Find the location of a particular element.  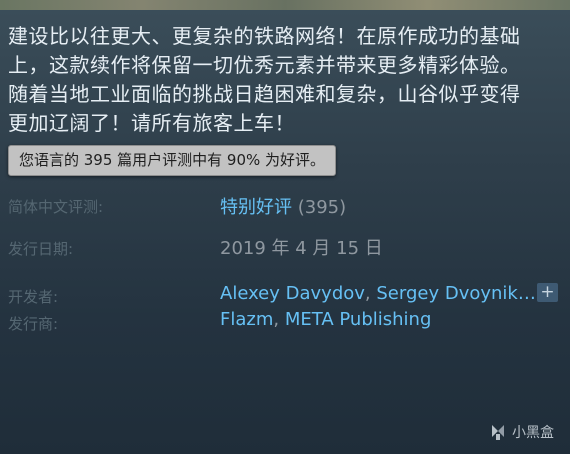

watermark: 小黑盒 is located at coordinates (521, 432).